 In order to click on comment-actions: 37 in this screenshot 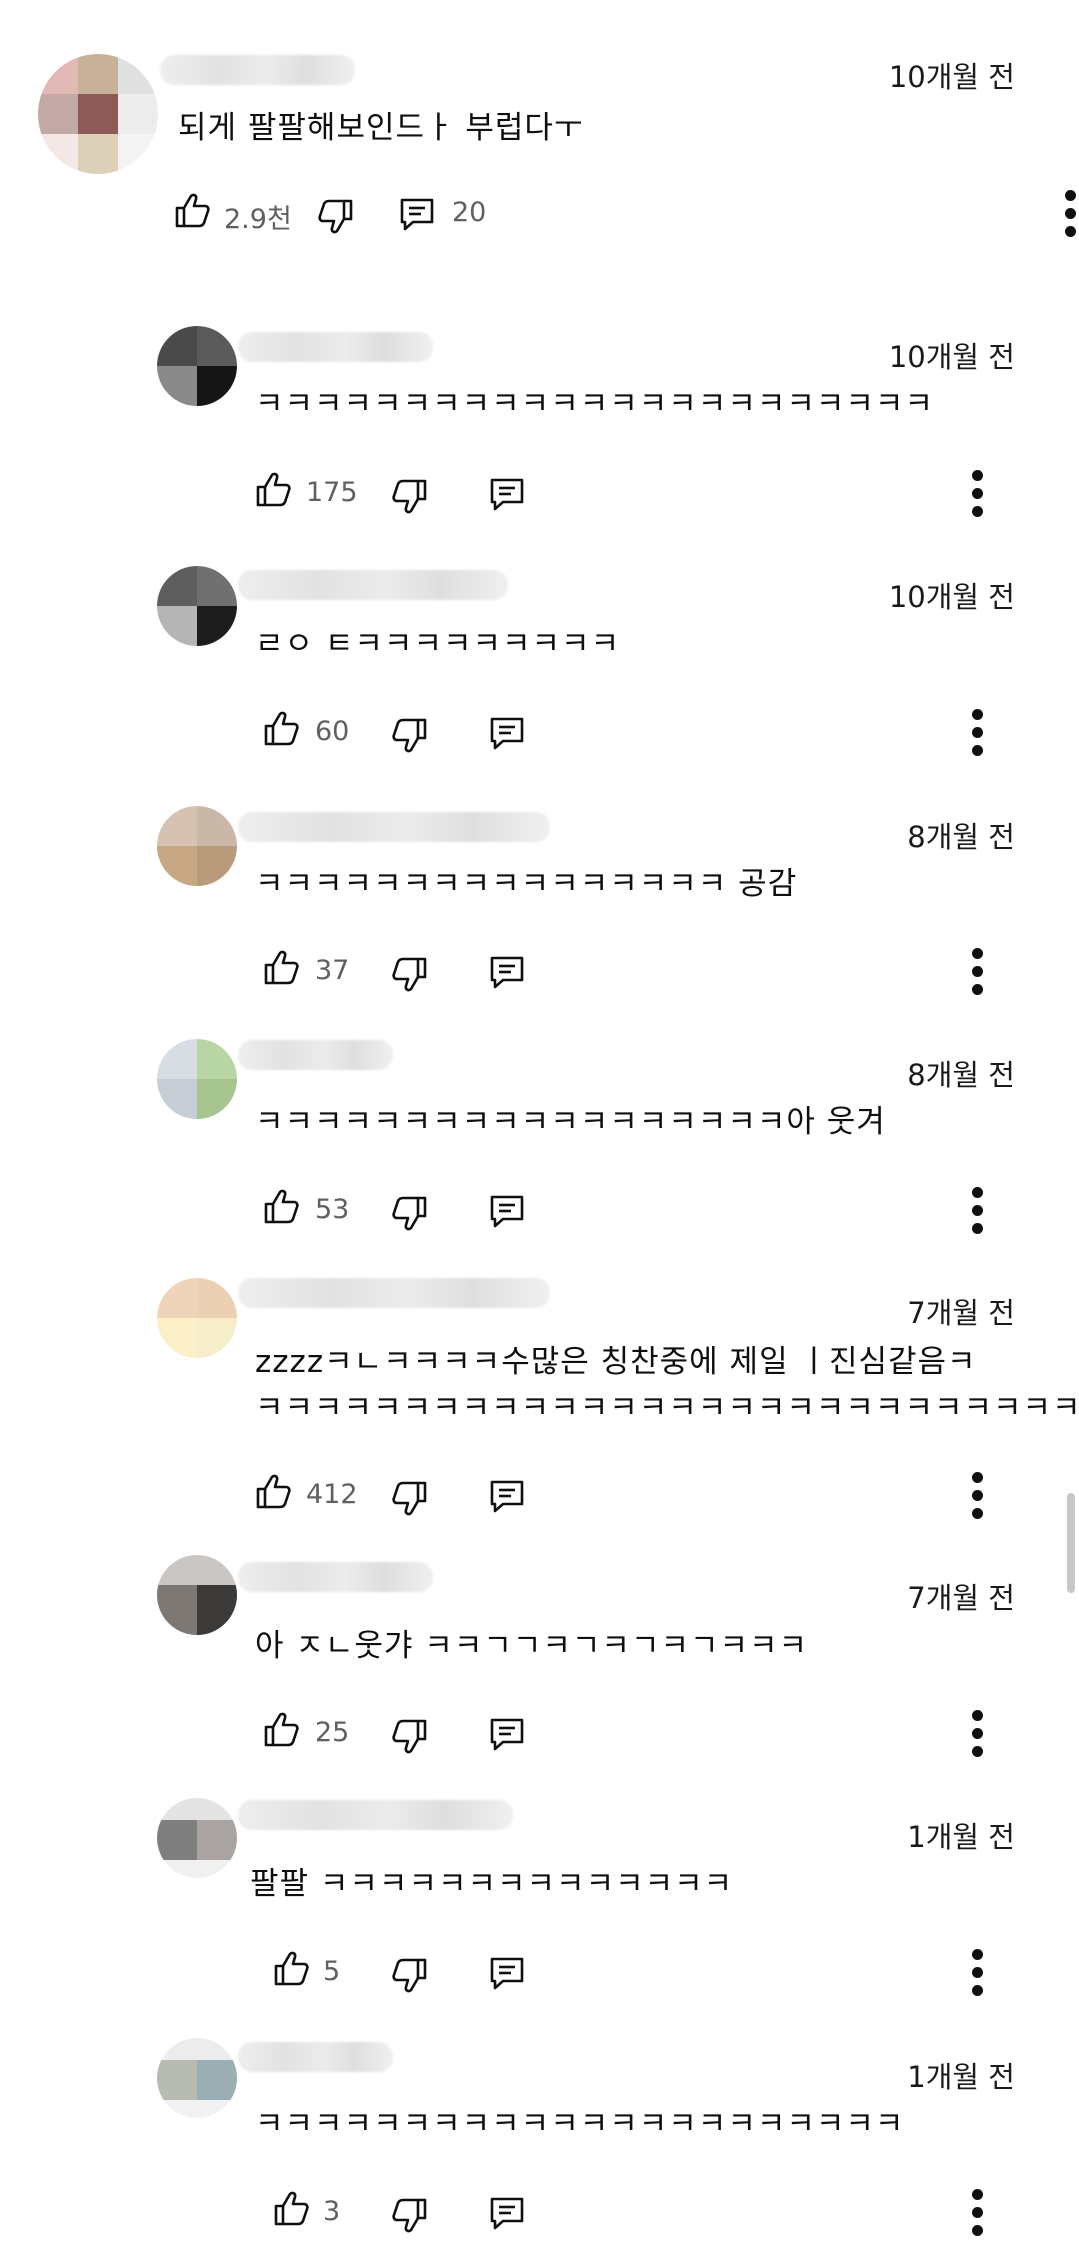, I will do `click(661, 971)`.